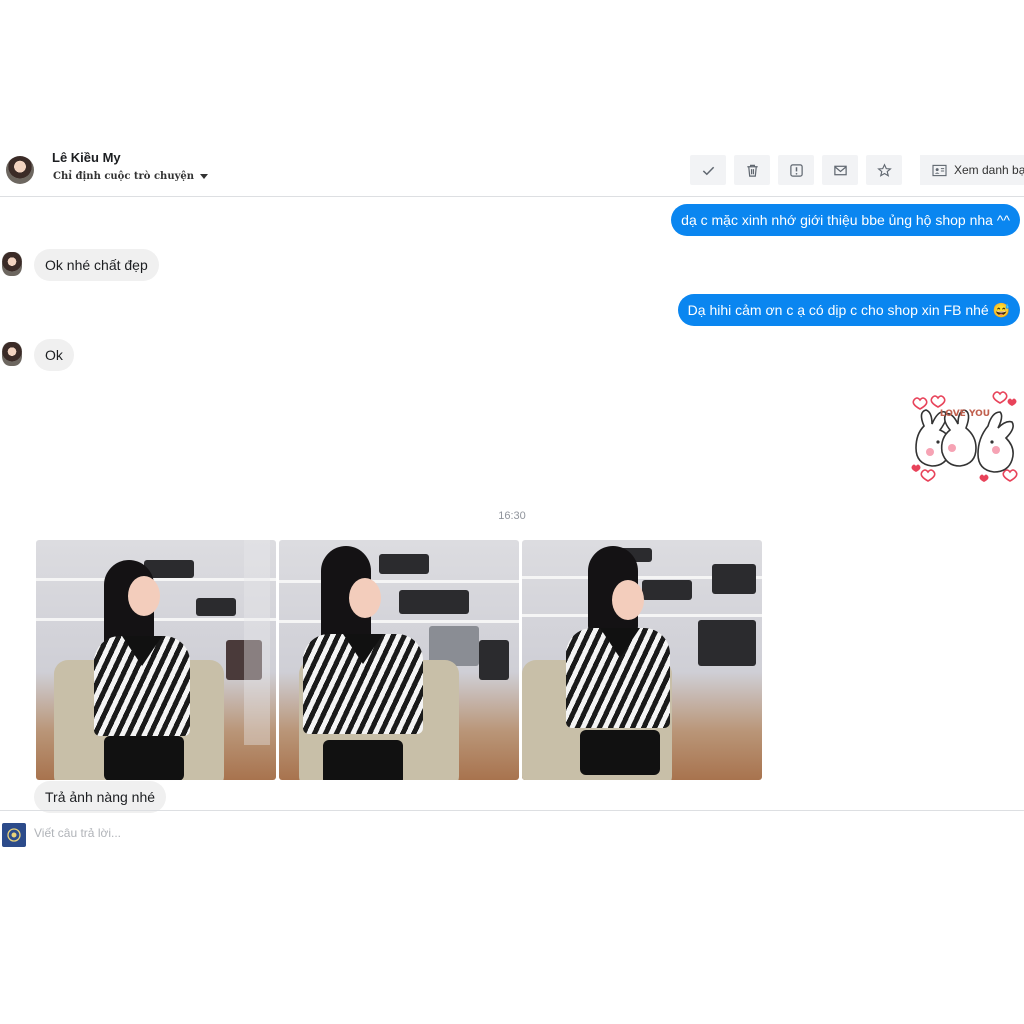  I want to click on photo-caption-bubble: Trả ảnh nàng nhé, so click(100, 797).